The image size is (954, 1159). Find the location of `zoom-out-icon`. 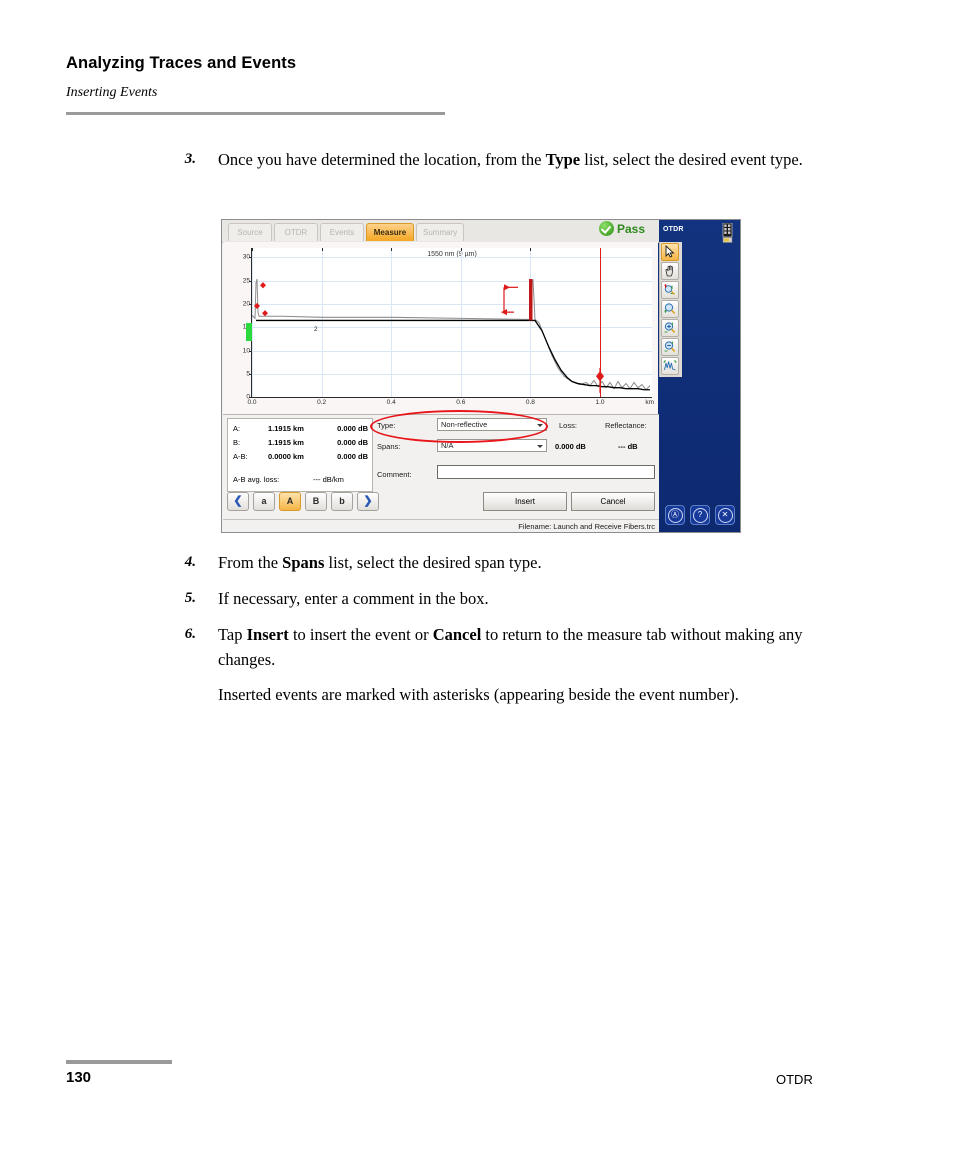

zoom-out-icon is located at coordinates (670, 347).